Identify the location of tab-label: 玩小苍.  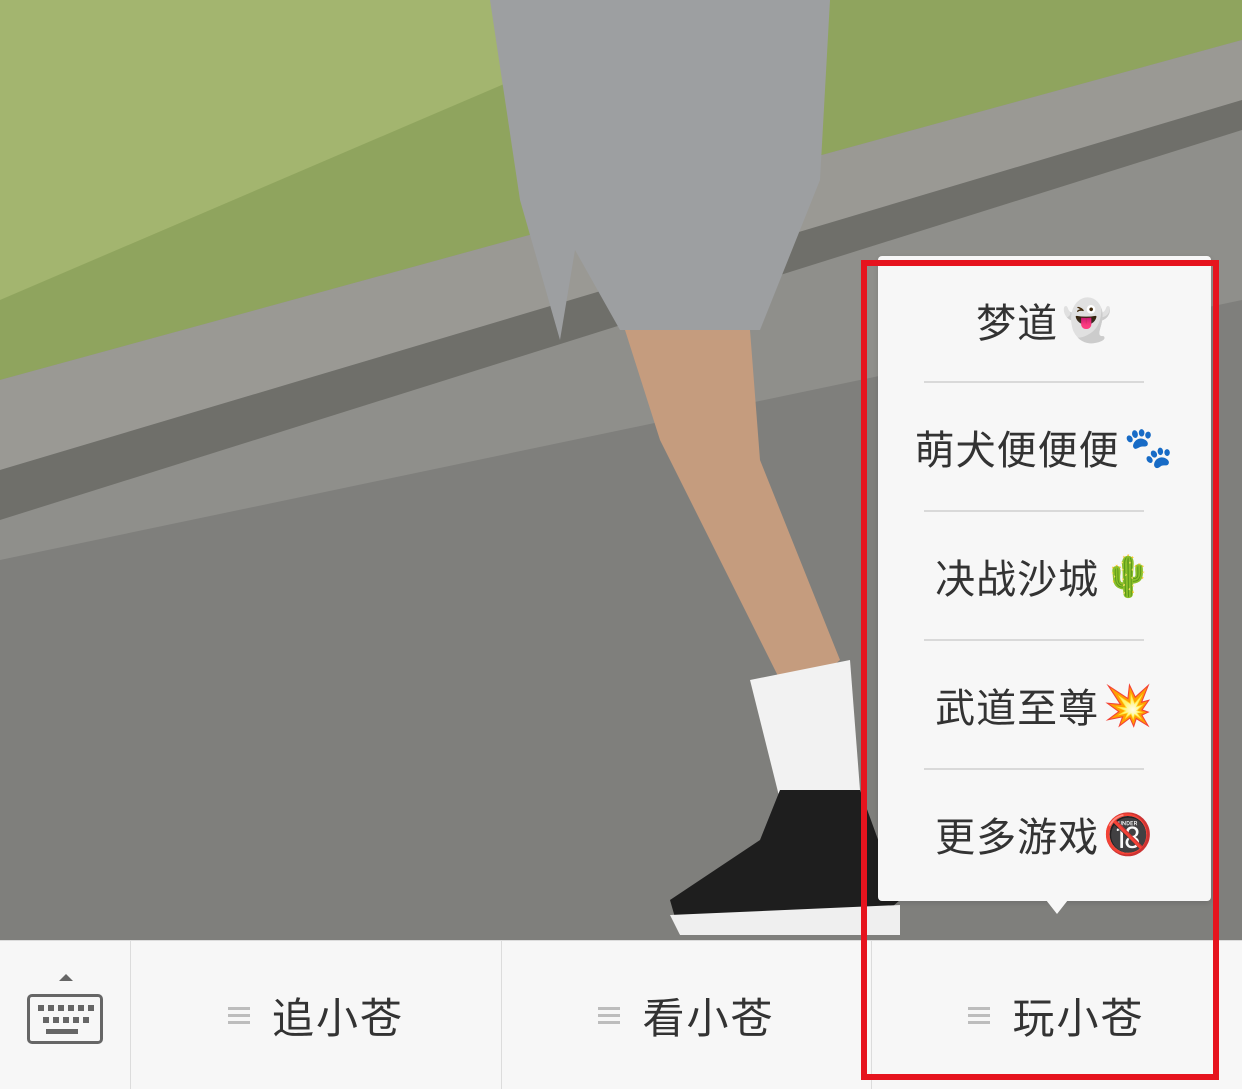
(1078, 1018).